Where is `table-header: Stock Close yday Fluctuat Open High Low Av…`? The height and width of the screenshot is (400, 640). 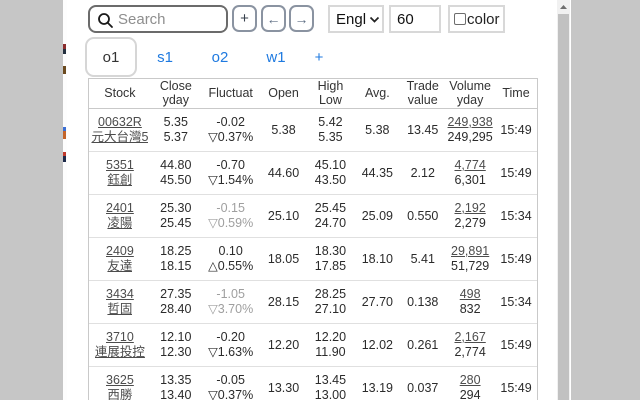 table-header: Stock Close yday Fluctuat Open High Low Av… is located at coordinates (313, 94).